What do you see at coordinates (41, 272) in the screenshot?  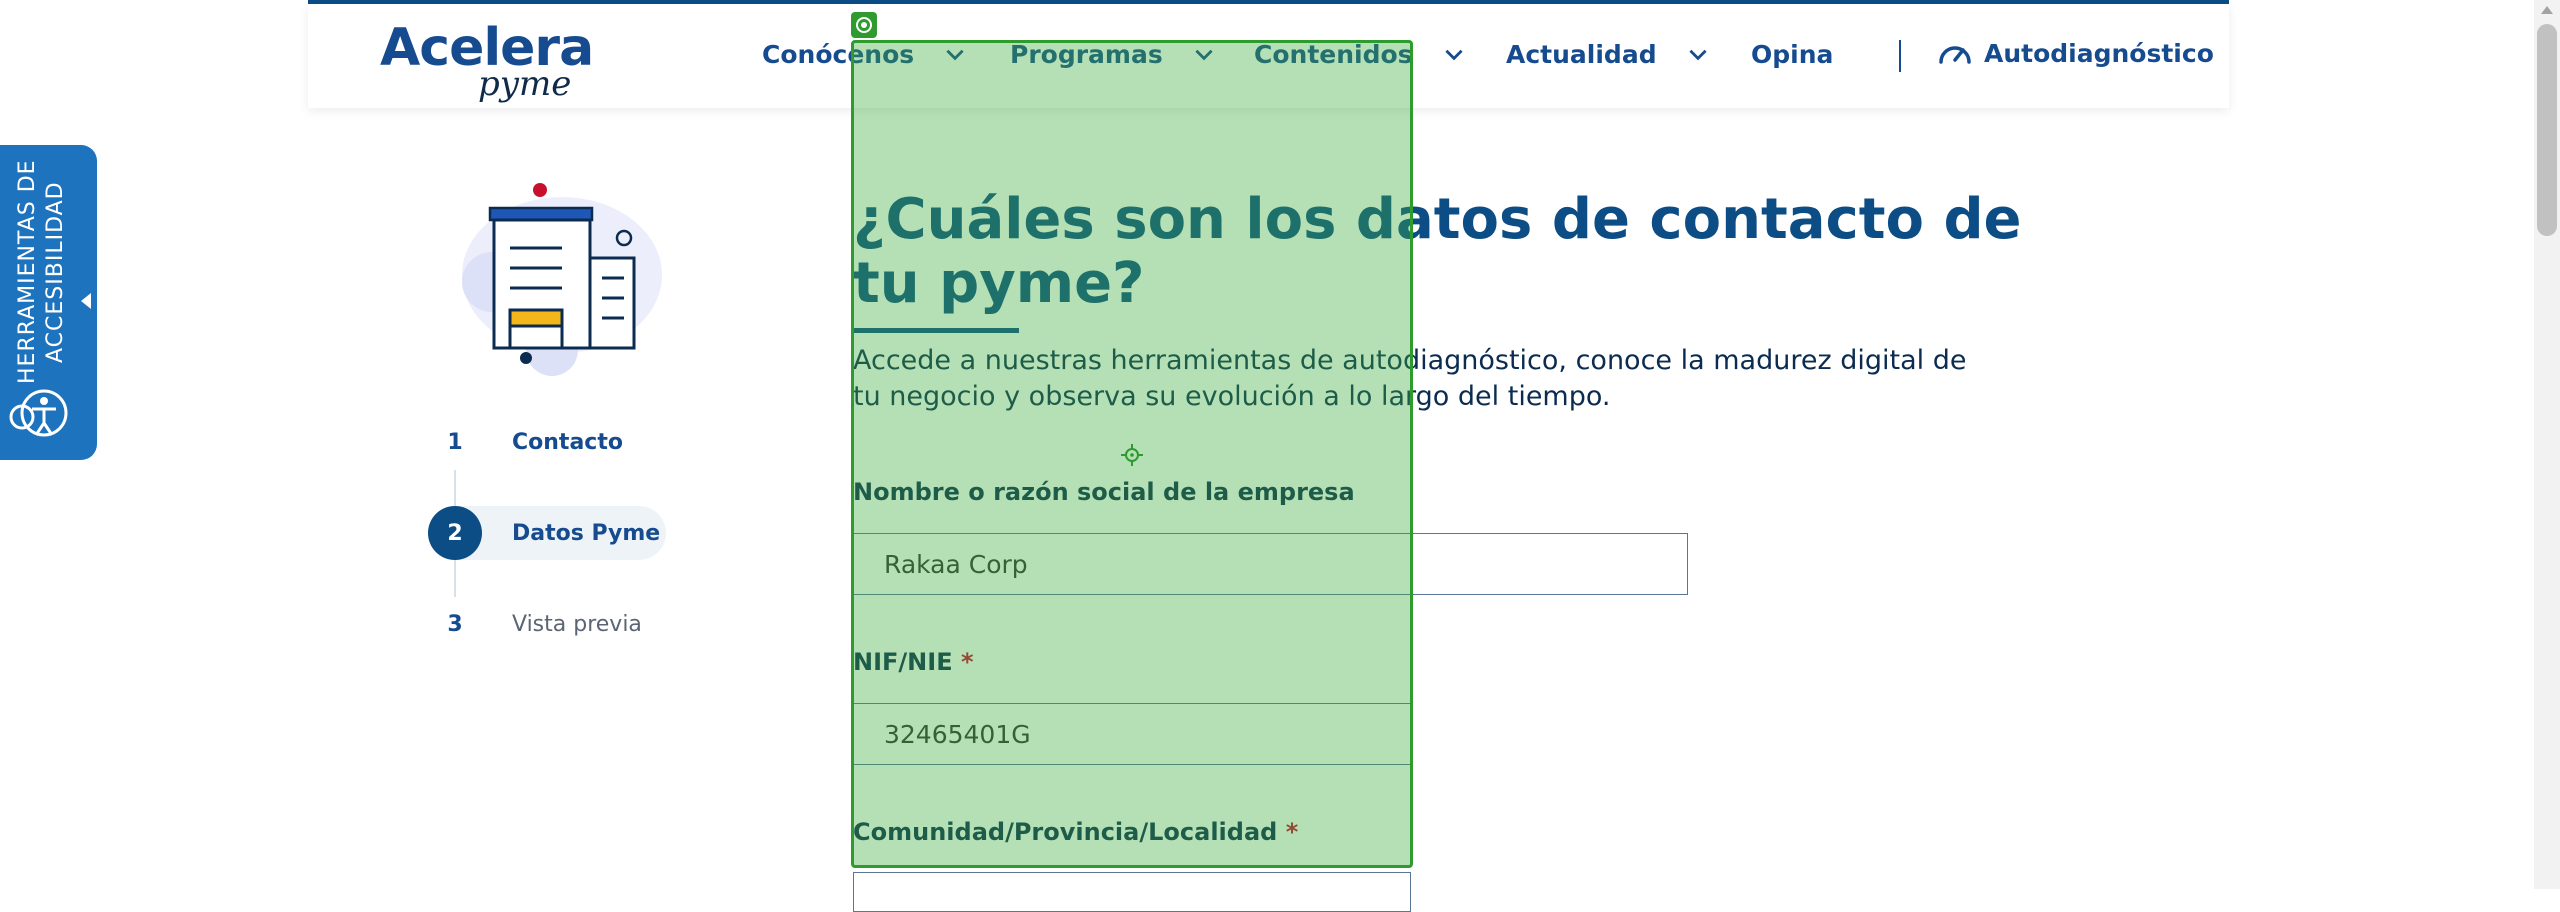 I see `accessibility-label: HERRAMIENTAS DE ACCESIBILIDAD` at bounding box center [41, 272].